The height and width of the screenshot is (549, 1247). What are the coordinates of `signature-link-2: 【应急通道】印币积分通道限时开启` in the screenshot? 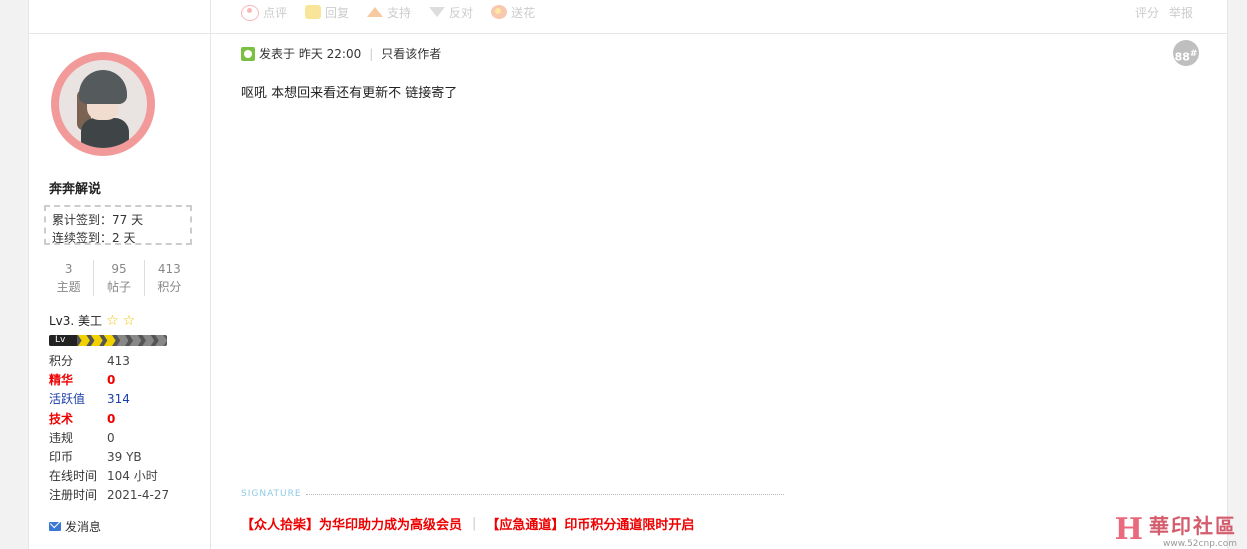 It's located at (590, 523).